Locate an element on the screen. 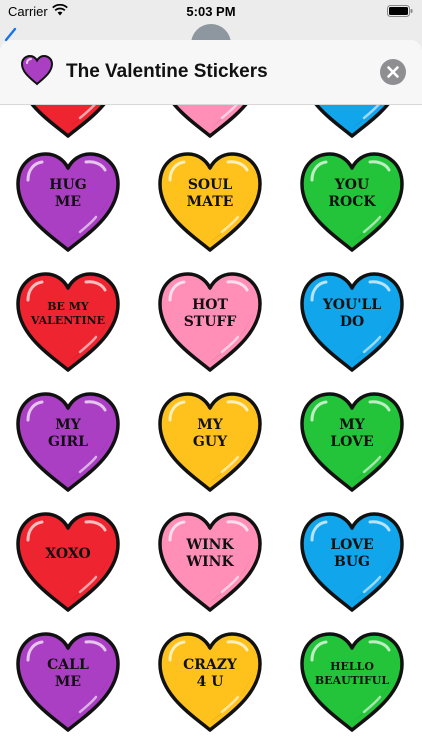 This screenshot has height=750, width=422. close-icon is located at coordinates (393, 72).